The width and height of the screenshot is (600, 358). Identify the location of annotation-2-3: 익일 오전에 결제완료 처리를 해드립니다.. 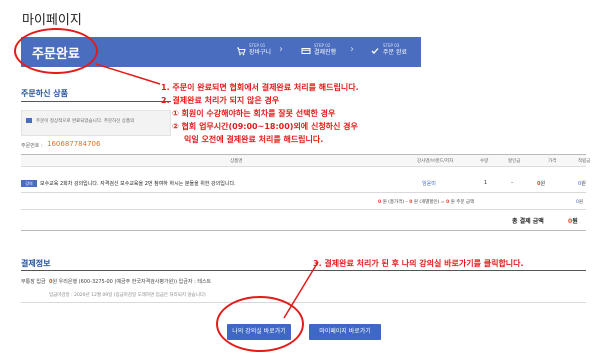
(254, 139).